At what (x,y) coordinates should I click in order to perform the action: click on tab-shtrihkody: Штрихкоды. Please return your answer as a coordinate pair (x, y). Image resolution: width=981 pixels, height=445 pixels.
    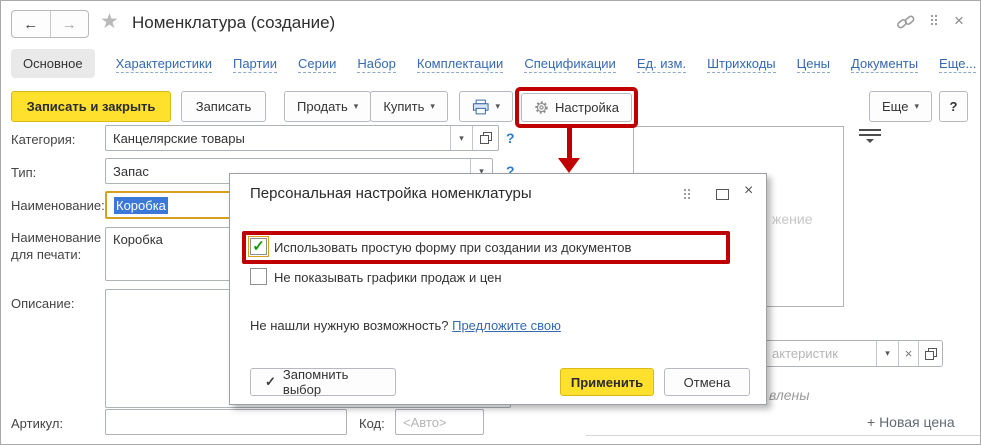
    Looking at the image, I should click on (741, 64).